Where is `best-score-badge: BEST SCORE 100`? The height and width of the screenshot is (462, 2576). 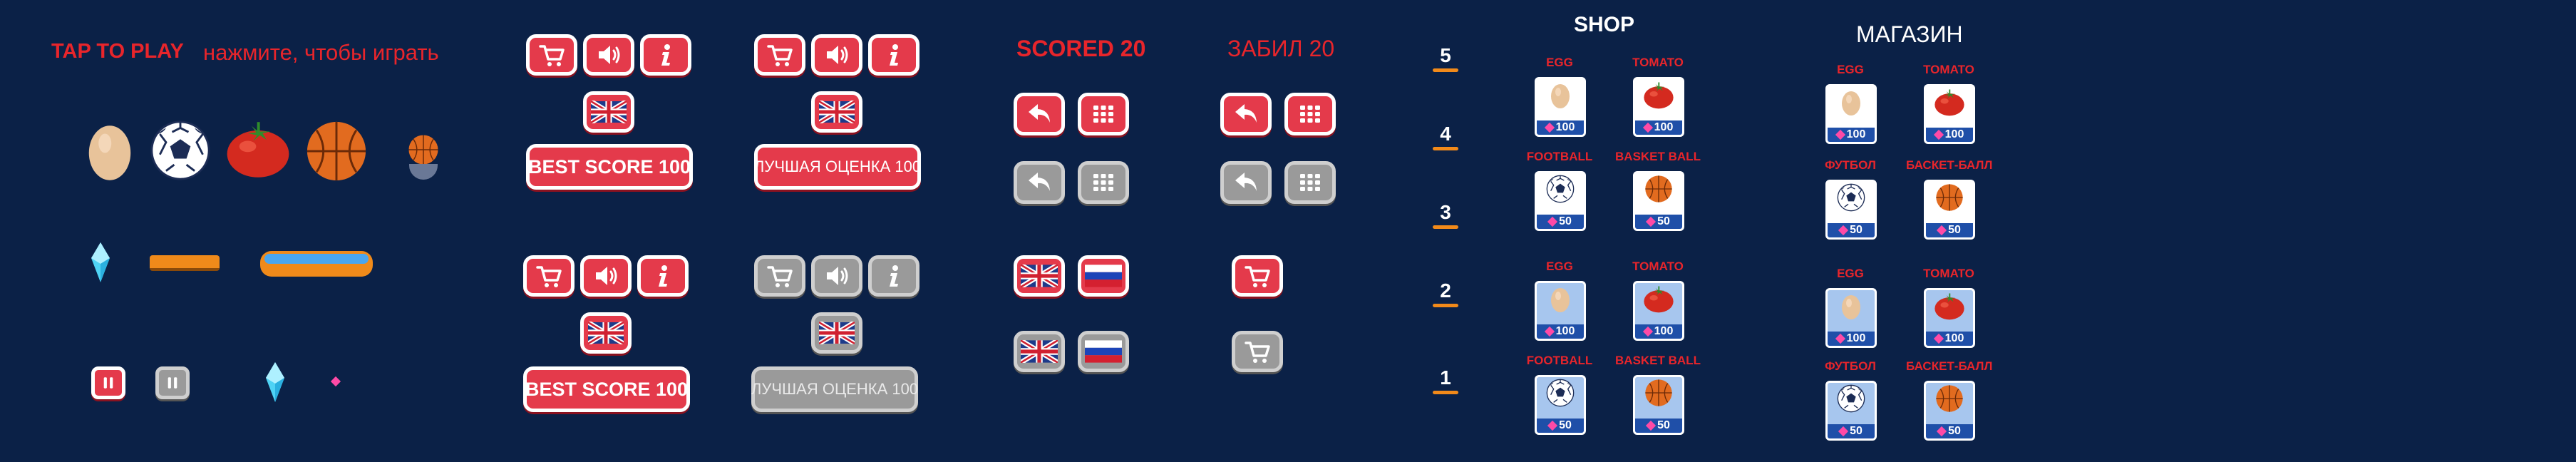
best-score-badge: BEST SCORE 100 is located at coordinates (606, 389).